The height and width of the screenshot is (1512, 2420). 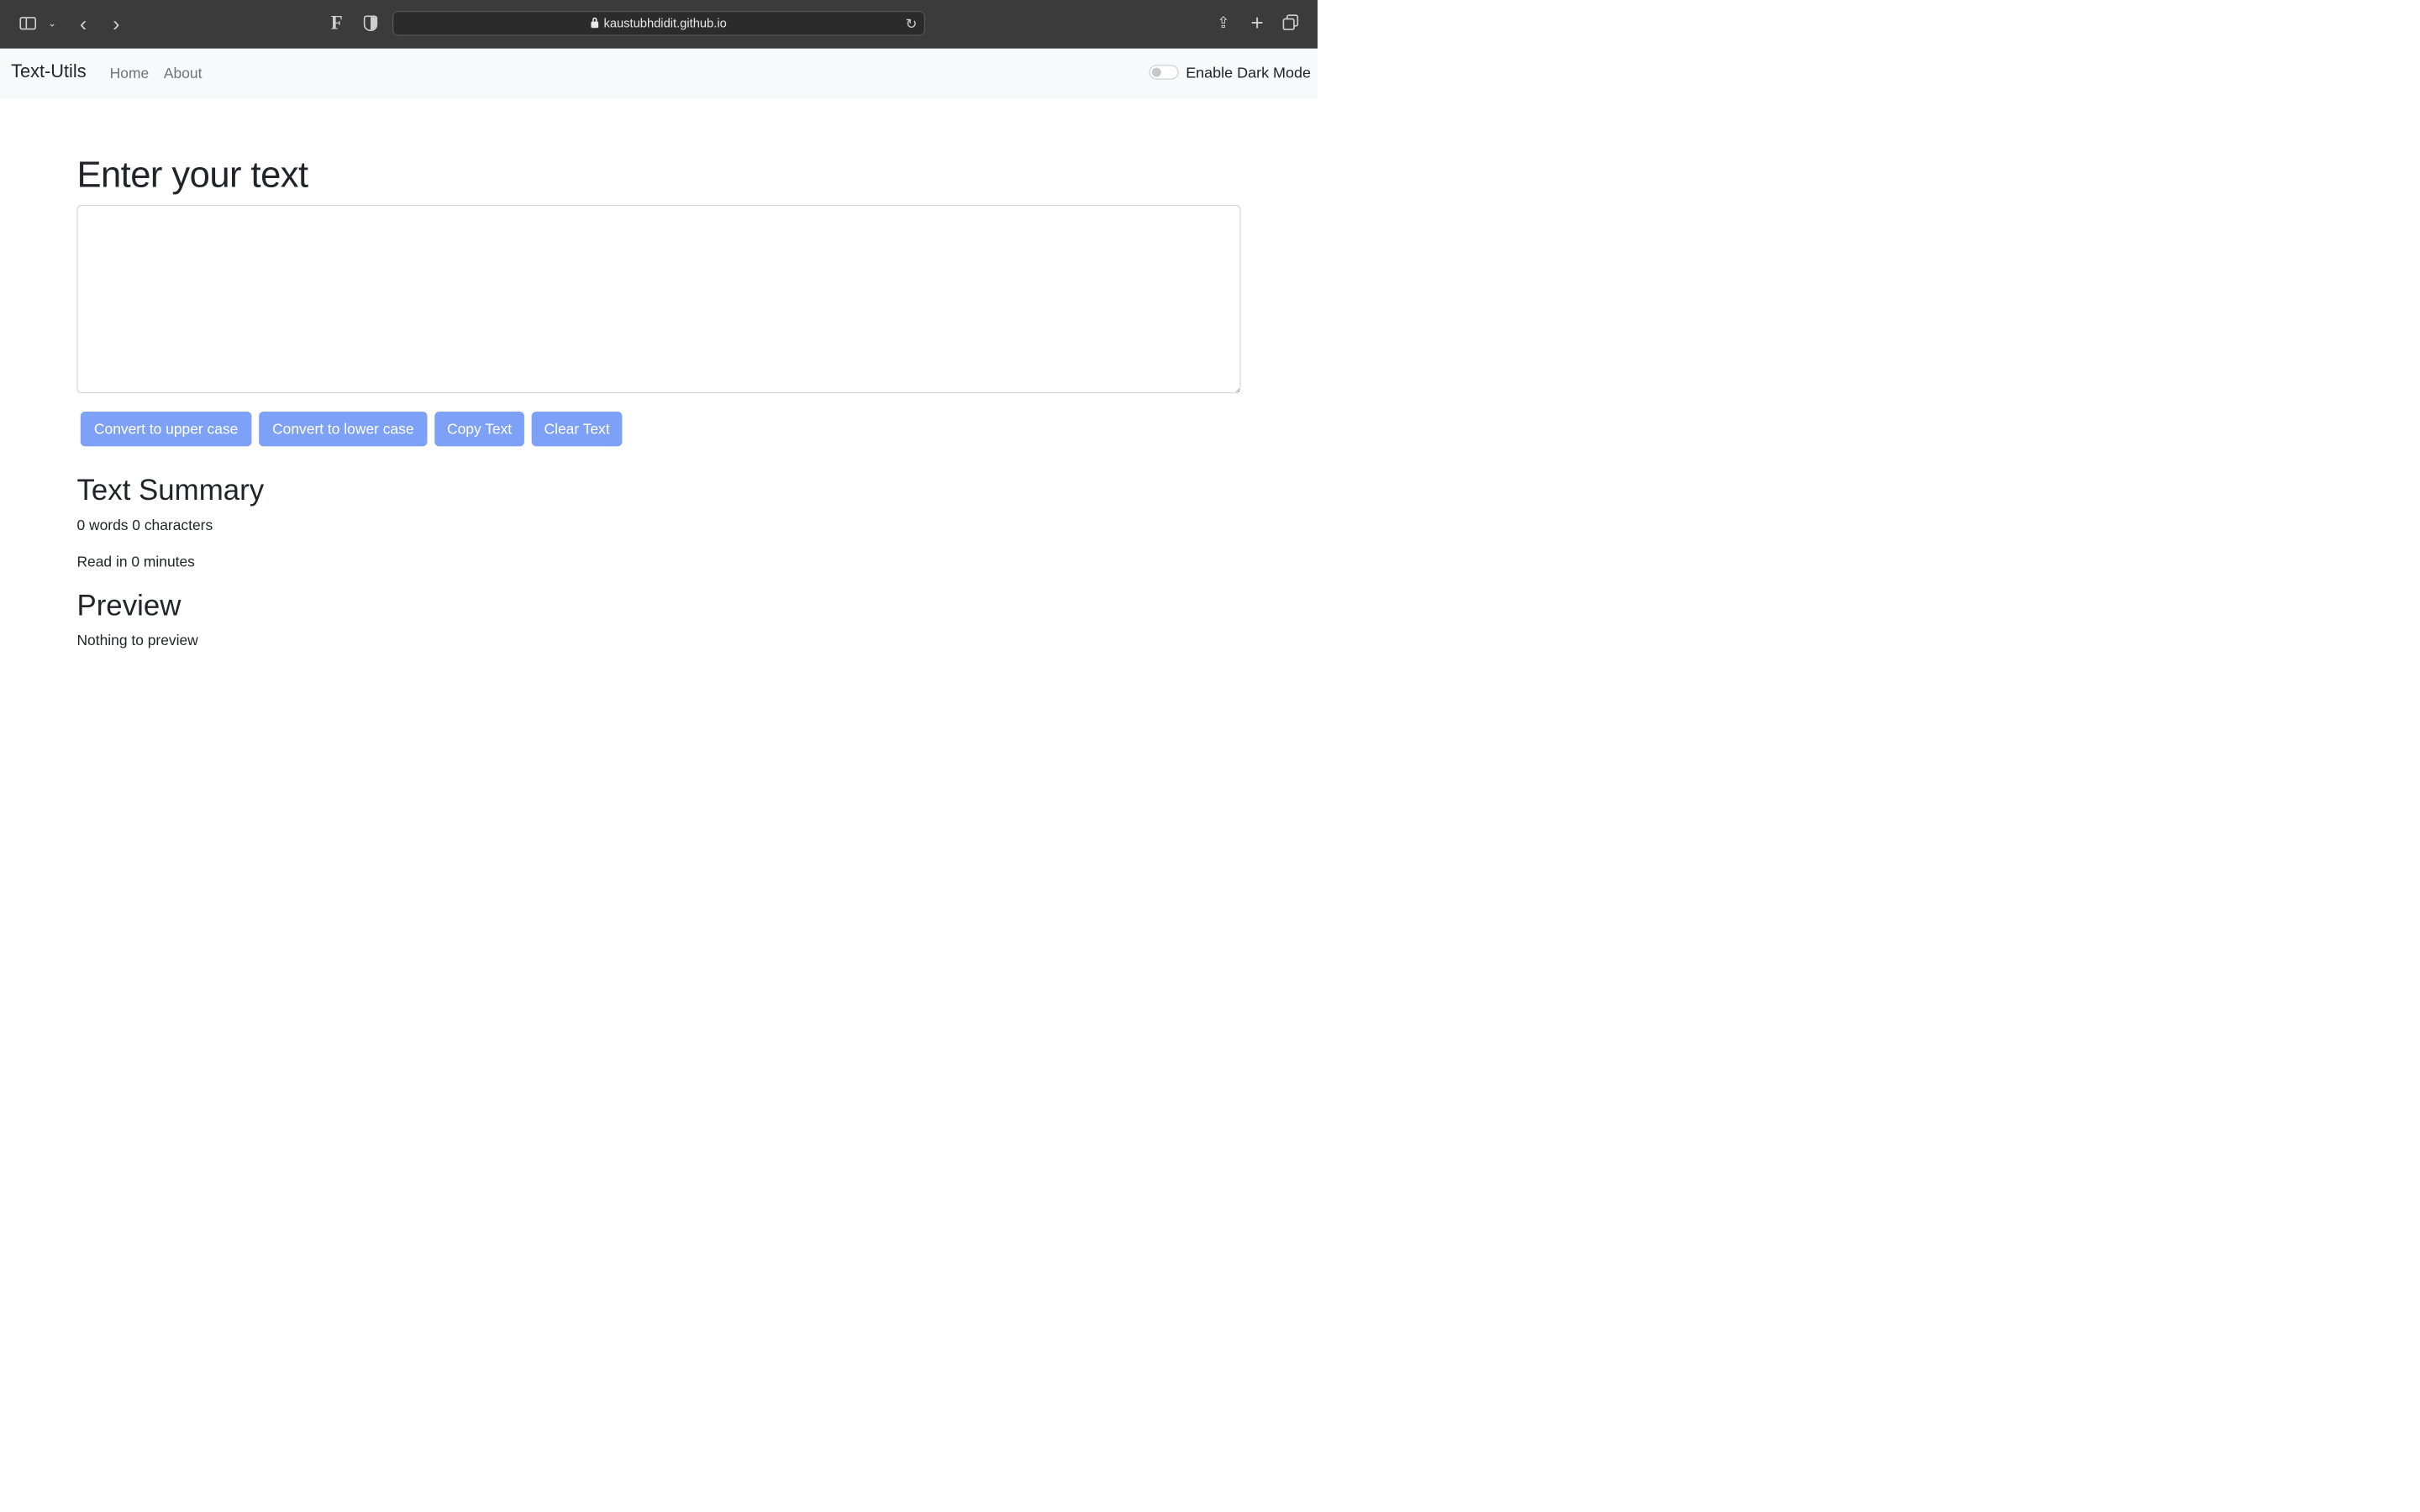 I want to click on nav-link-about: About, so click(x=183, y=73).